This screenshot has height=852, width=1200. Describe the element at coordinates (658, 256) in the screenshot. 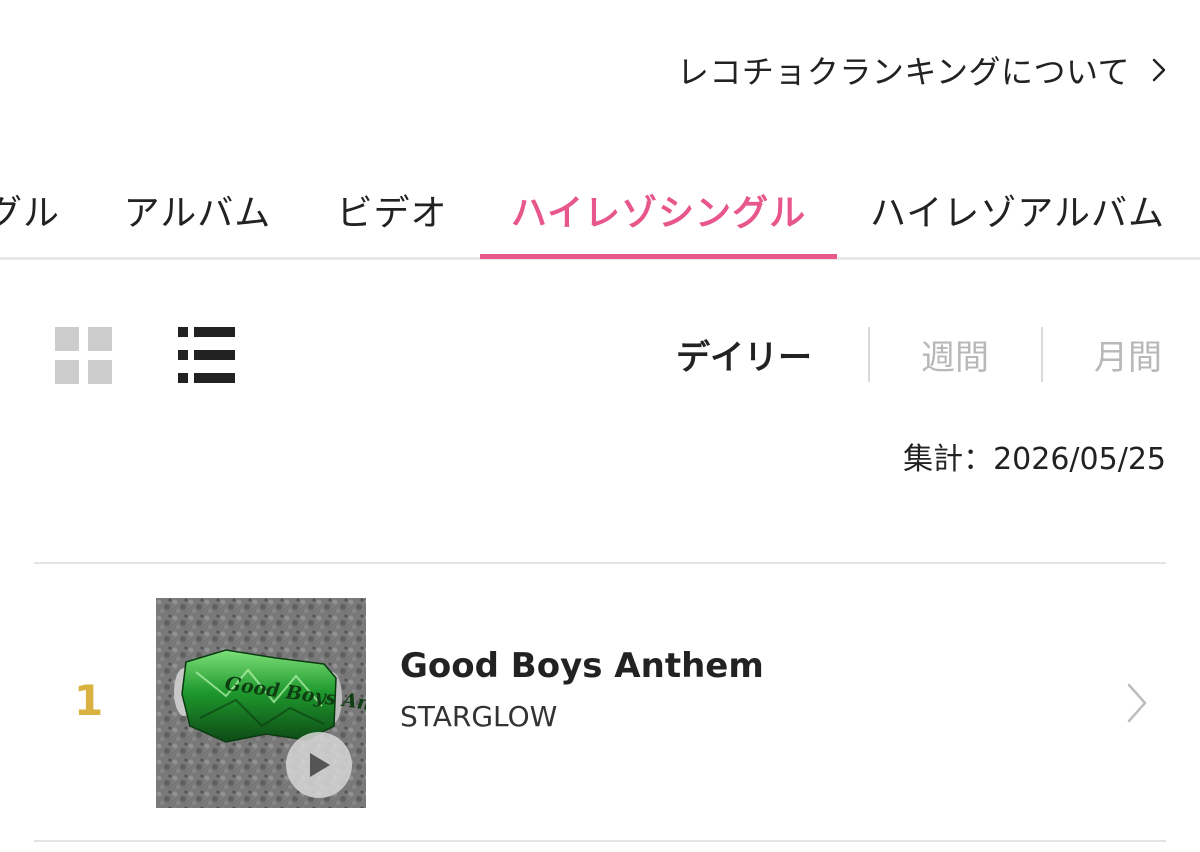

I see `active-tab-indicator` at that location.